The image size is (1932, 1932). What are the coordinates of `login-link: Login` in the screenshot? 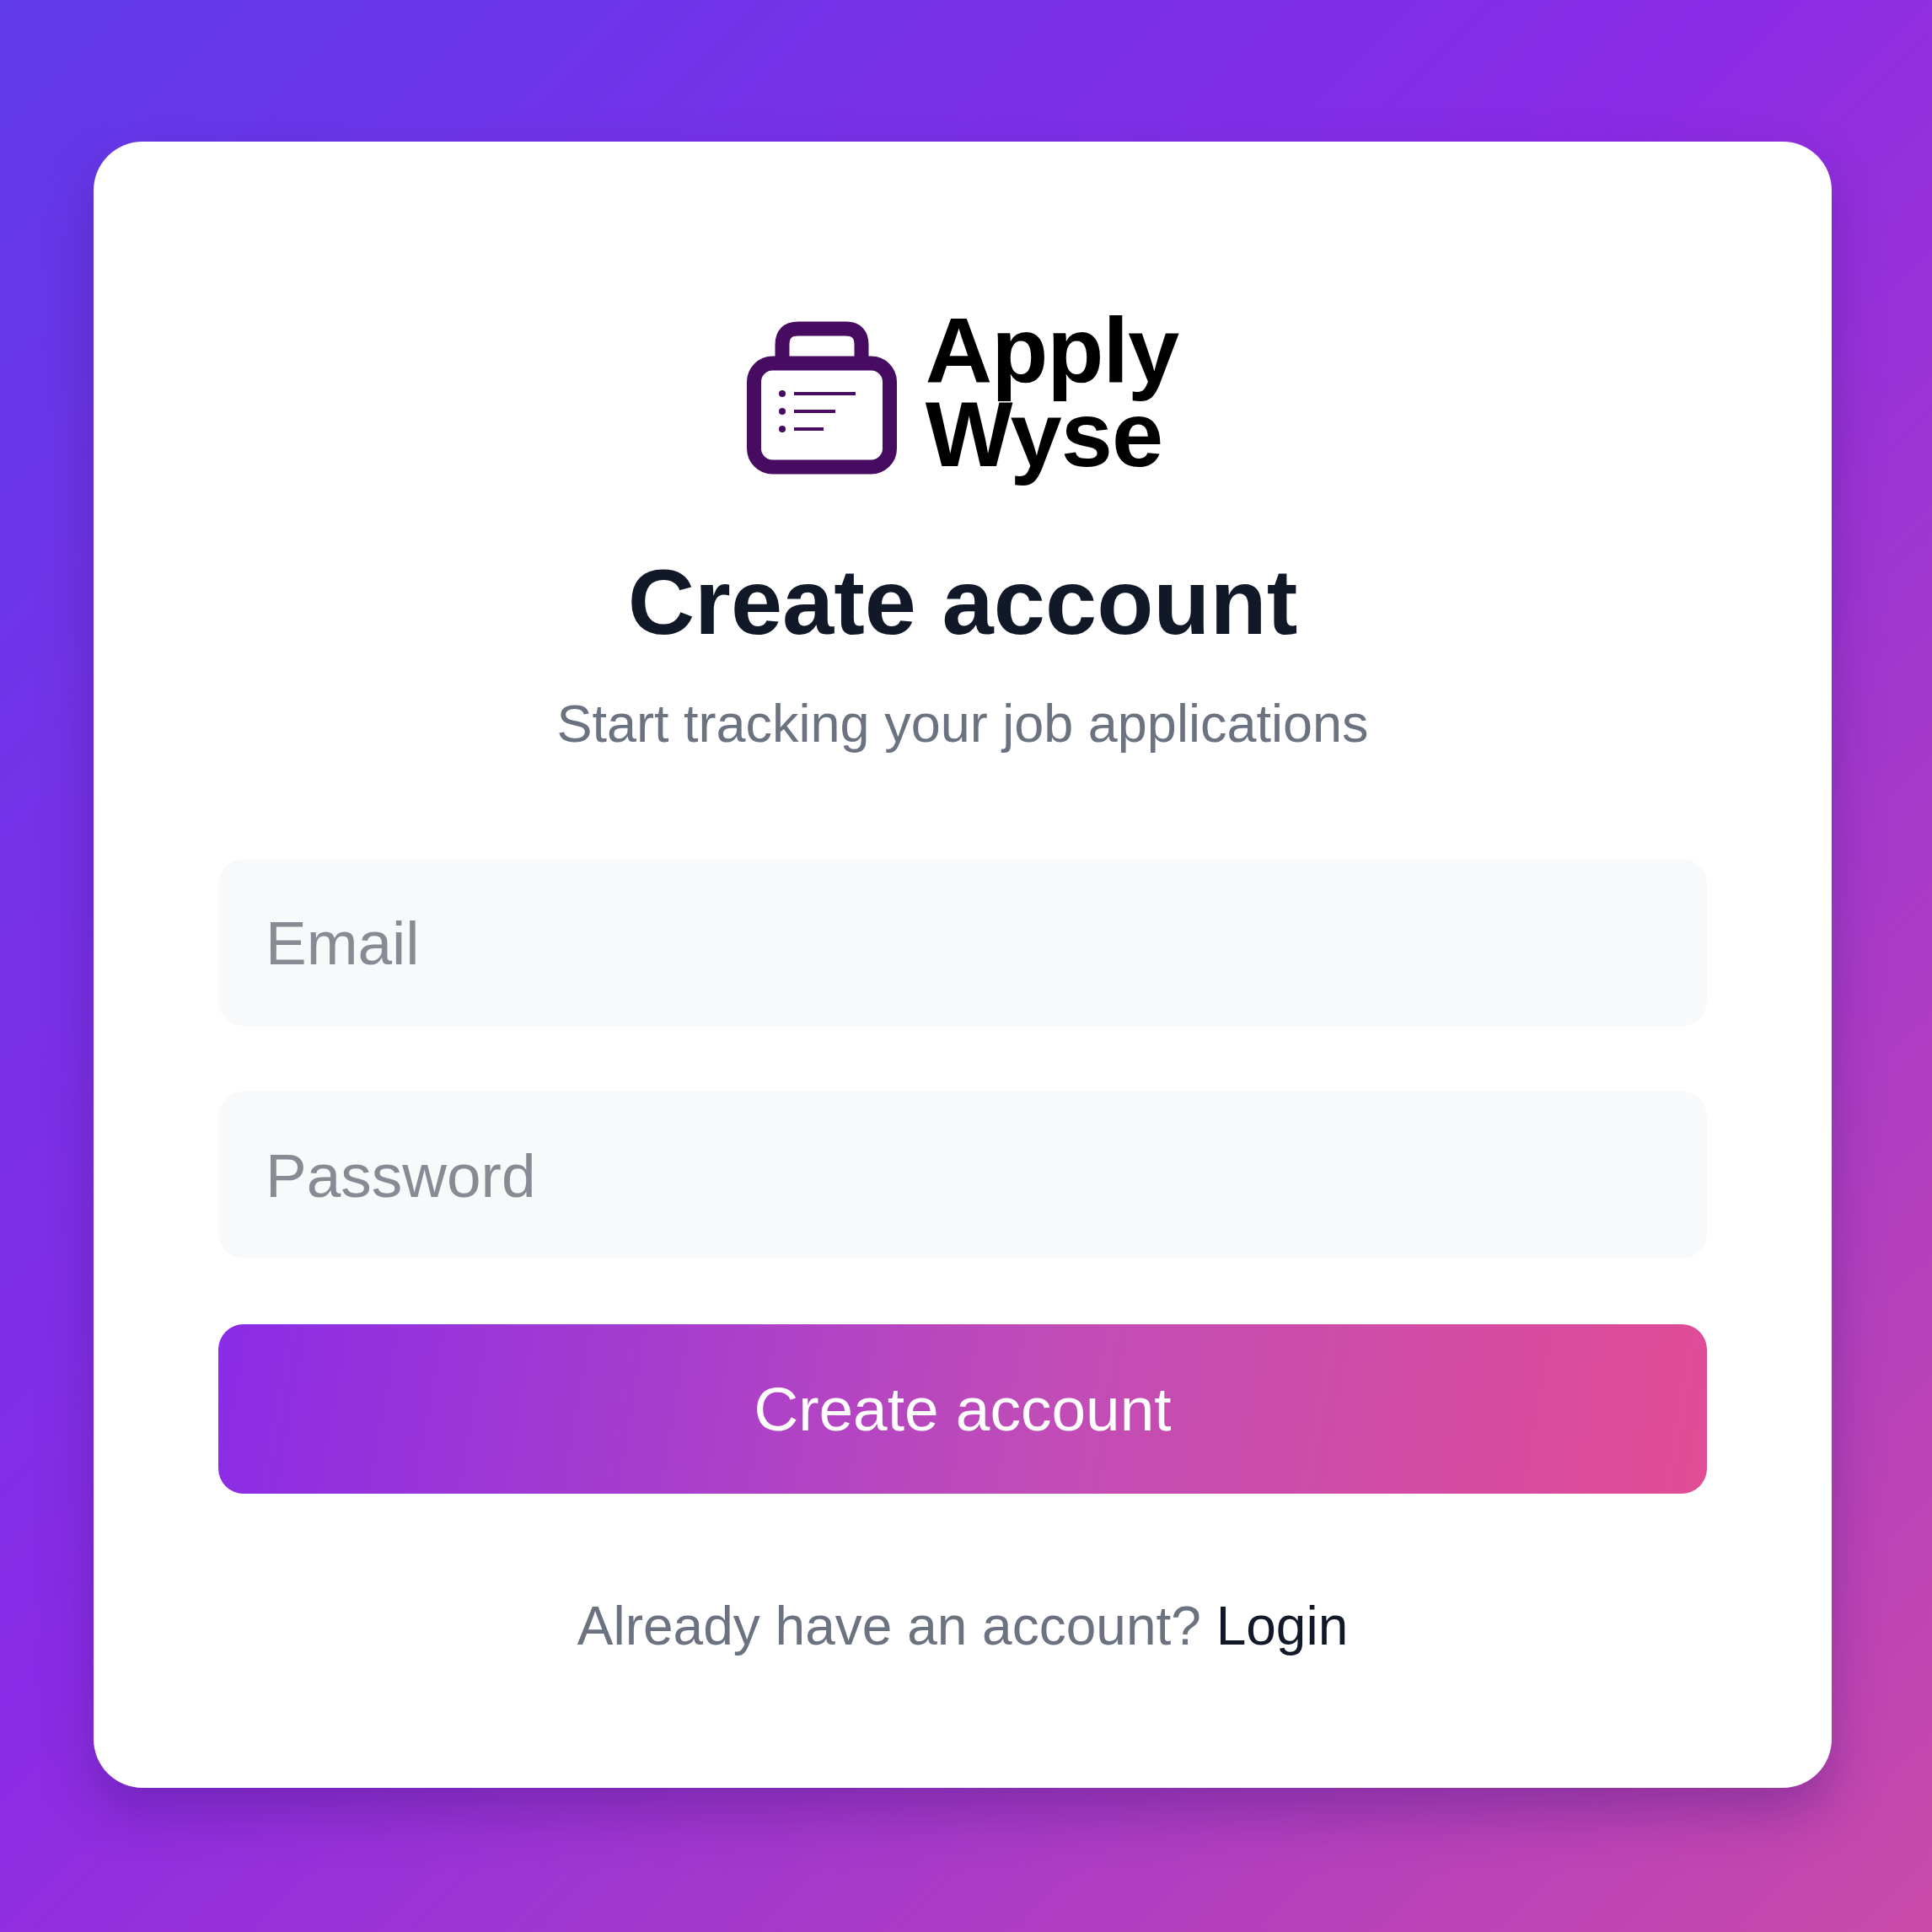 It's located at (1282, 1626).